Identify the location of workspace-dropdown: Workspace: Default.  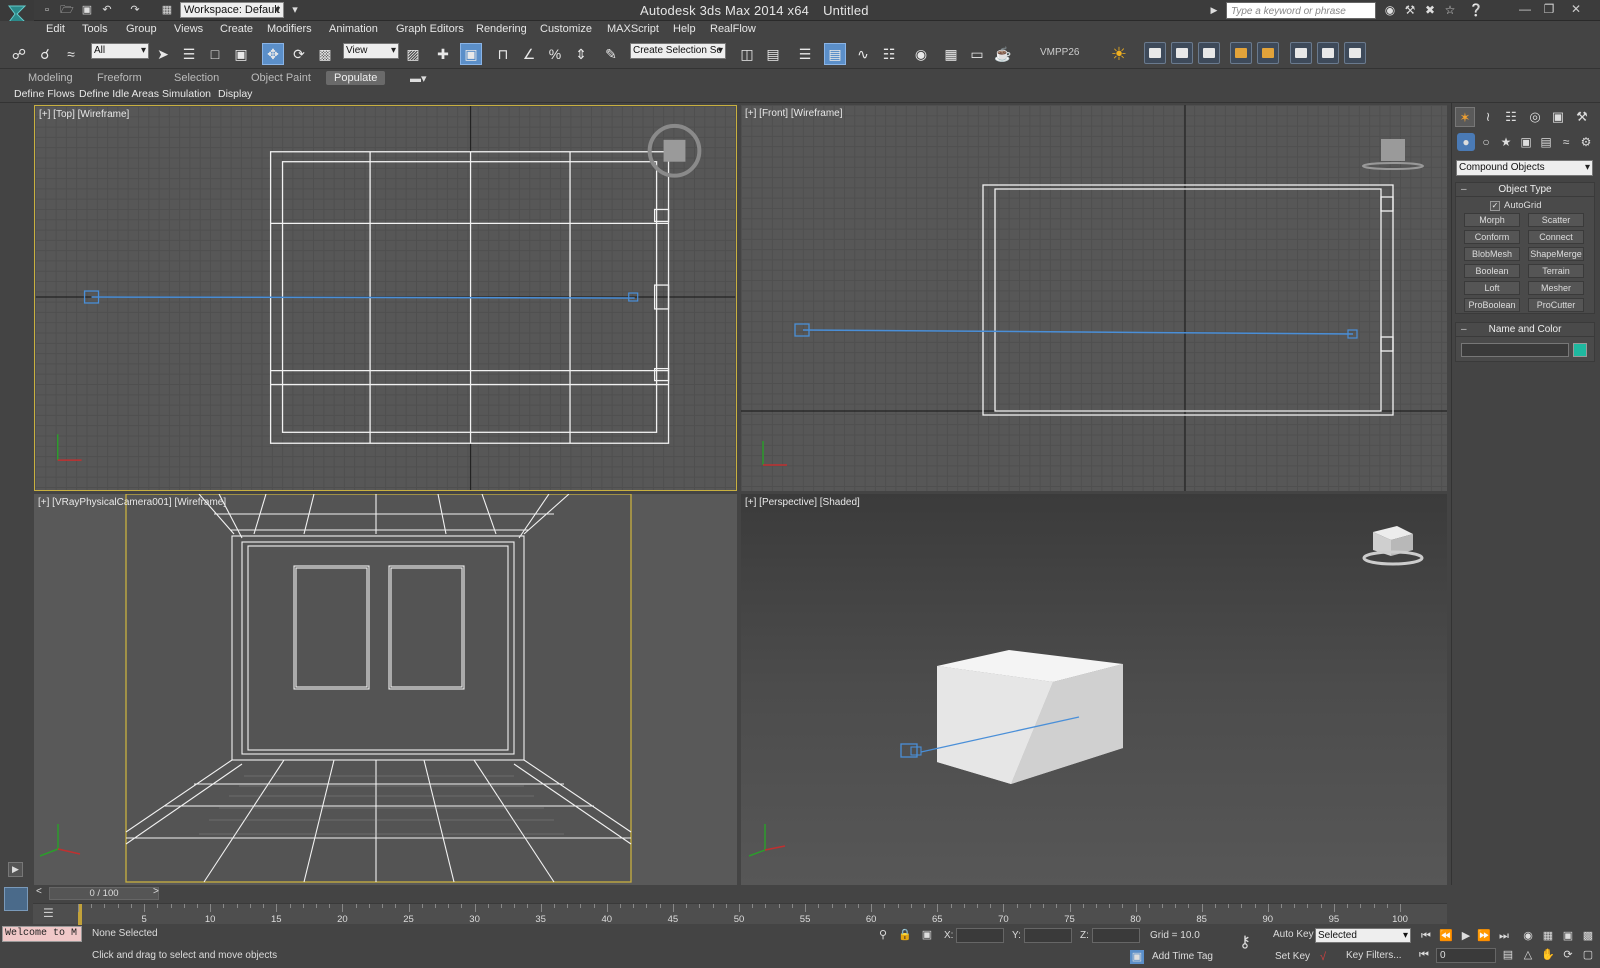
(232, 10).